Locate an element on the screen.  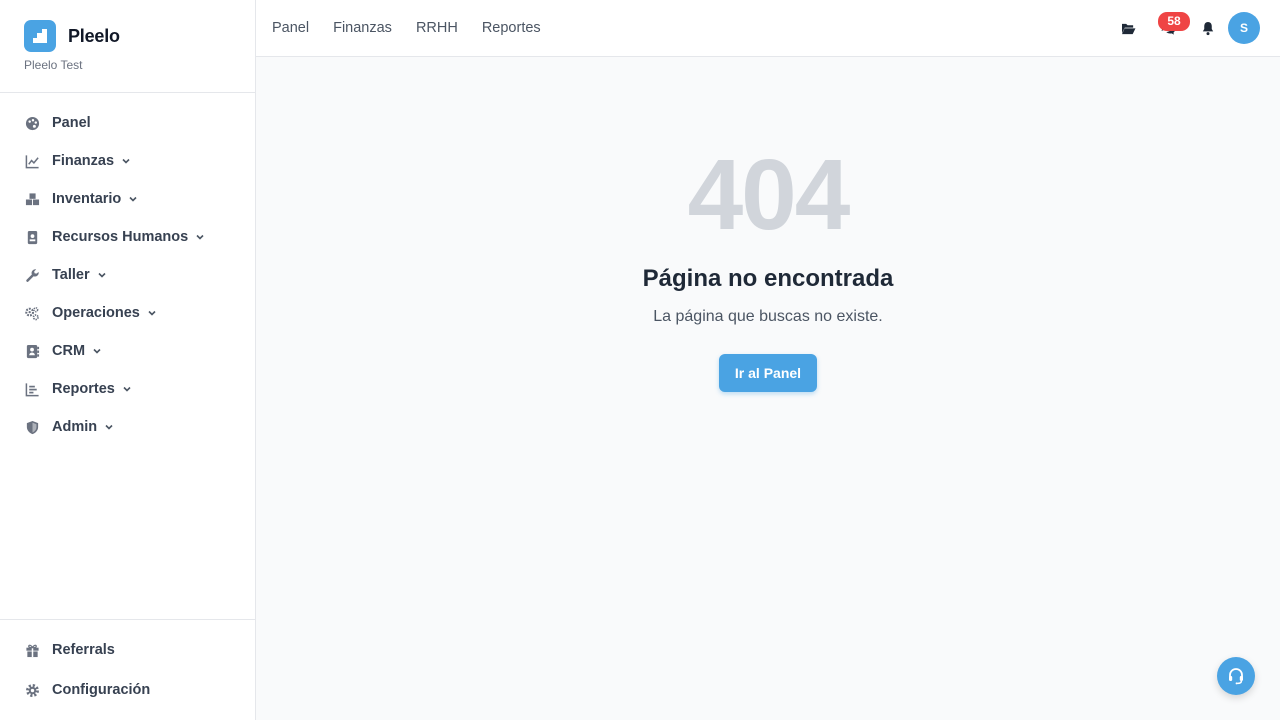
cogs-icon is located at coordinates (32, 313).